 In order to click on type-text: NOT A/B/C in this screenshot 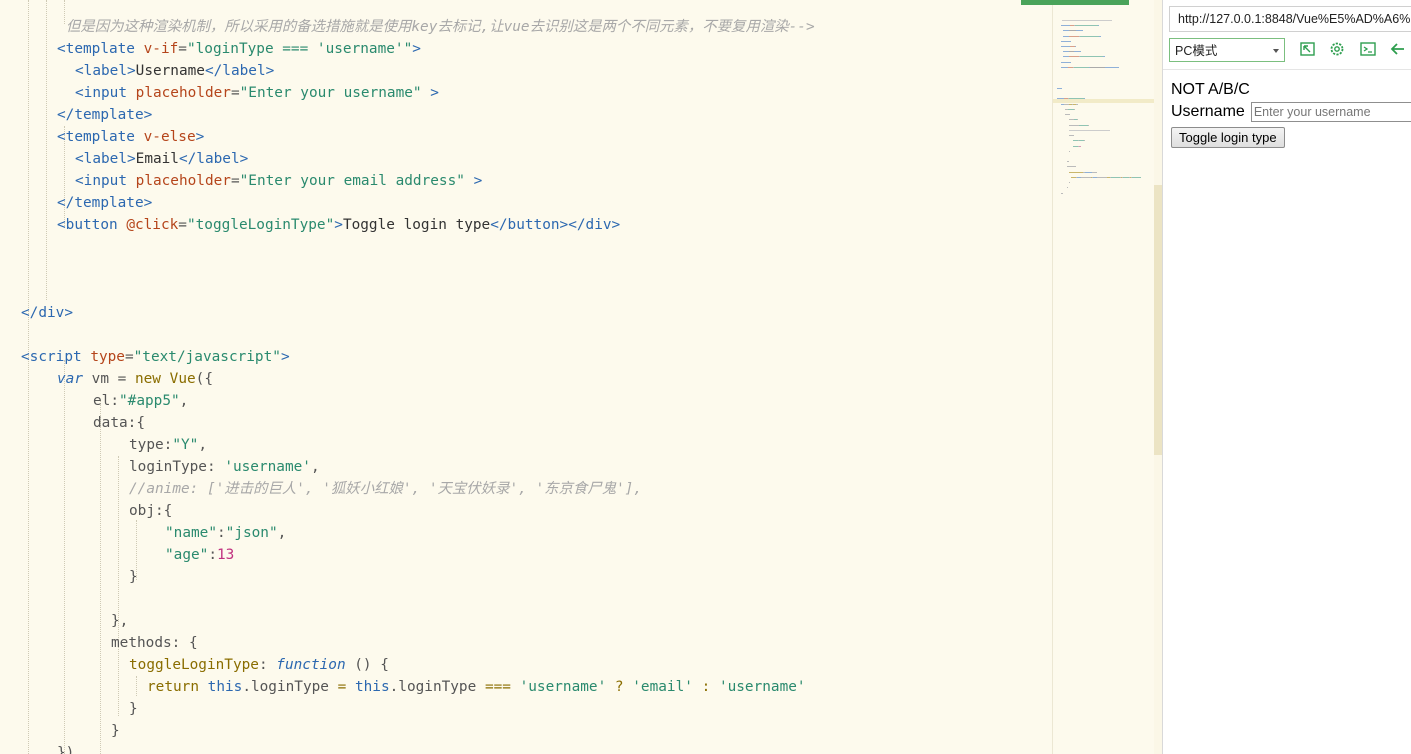, I will do `click(1210, 89)`.